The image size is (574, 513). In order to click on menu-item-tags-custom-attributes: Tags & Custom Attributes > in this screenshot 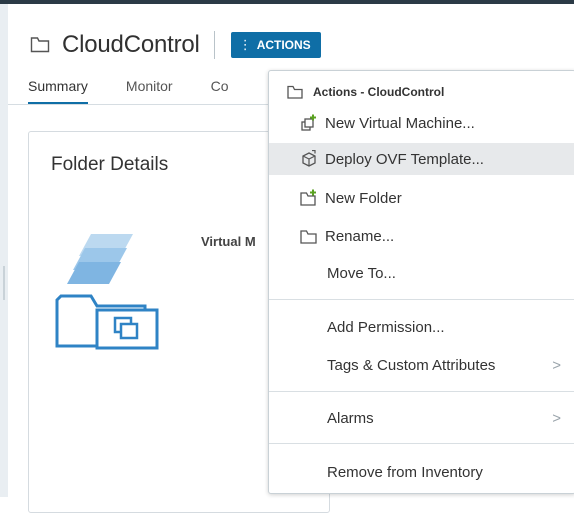, I will do `click(421, 365)`.